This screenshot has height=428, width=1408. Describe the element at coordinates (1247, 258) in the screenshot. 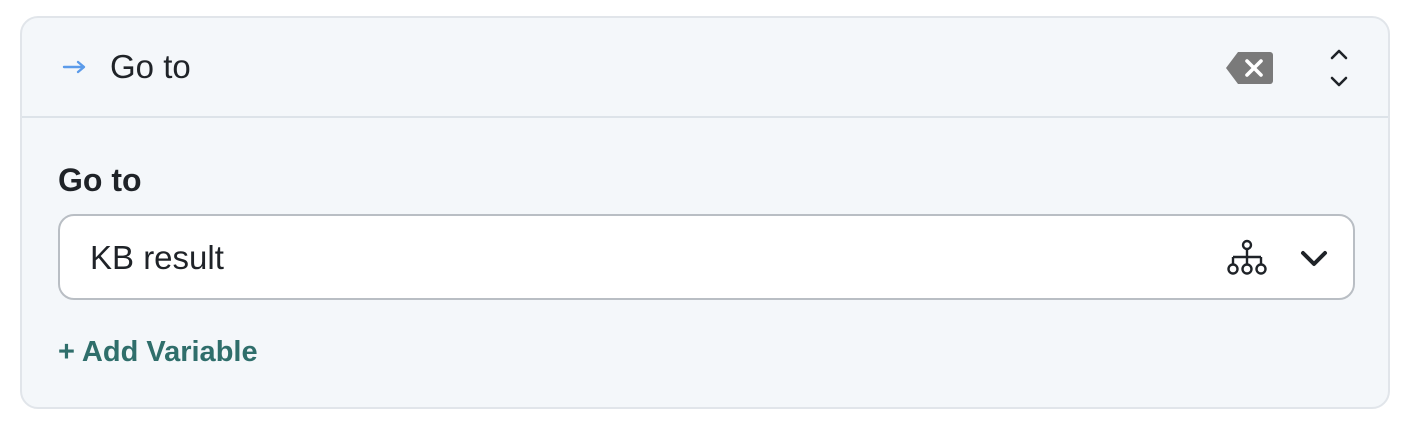

I see `sitemap-icon` at that location.